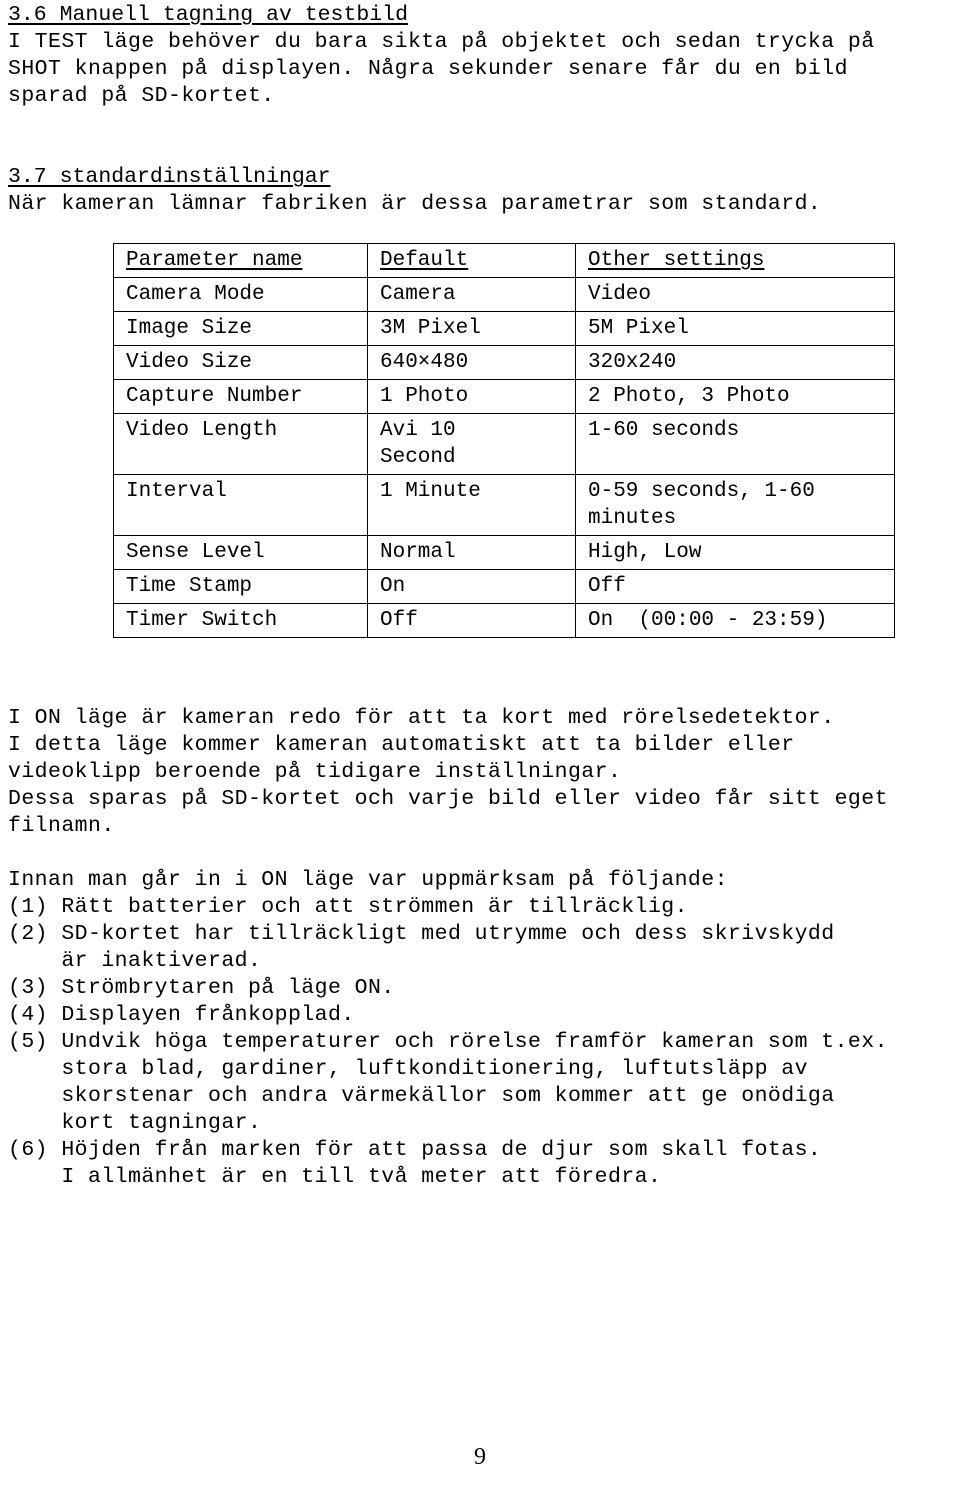 The height and width of the screenshot is (1499, 960). Describe the element at coordinates (735, 328) in the screenshot. I see `cell-other: 5M Pixel` at that location.